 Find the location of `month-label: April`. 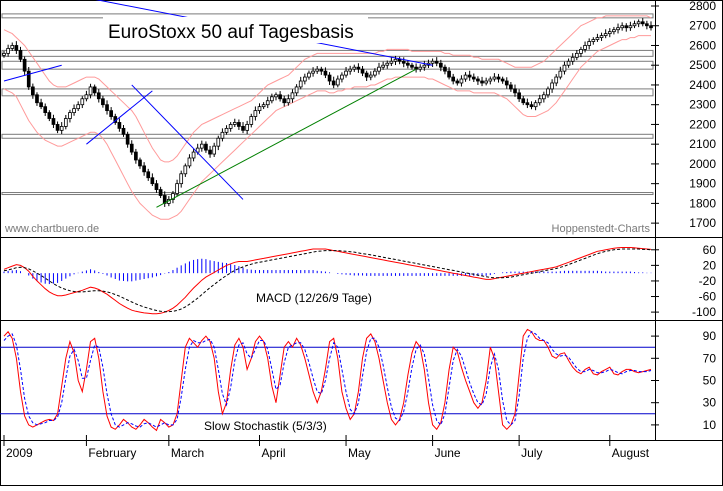

month-label: April is located at coordinates (274, 453).